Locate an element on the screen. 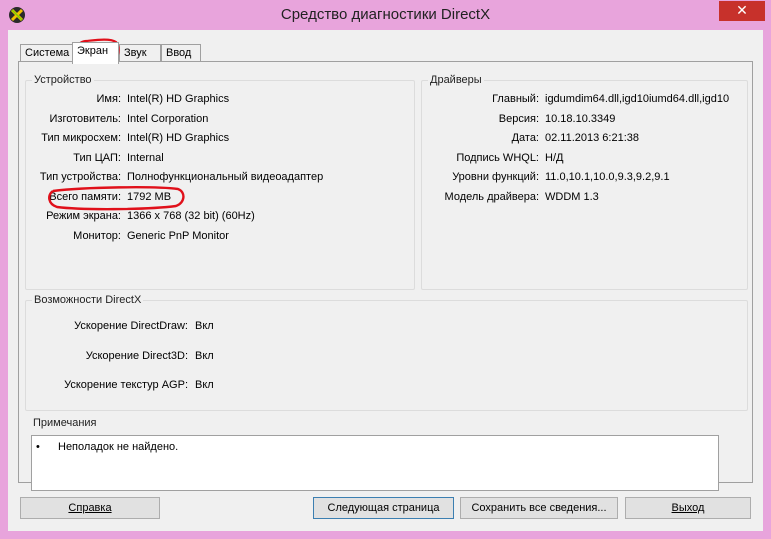  exit-button: Выход is located at coordinates (688, 508).